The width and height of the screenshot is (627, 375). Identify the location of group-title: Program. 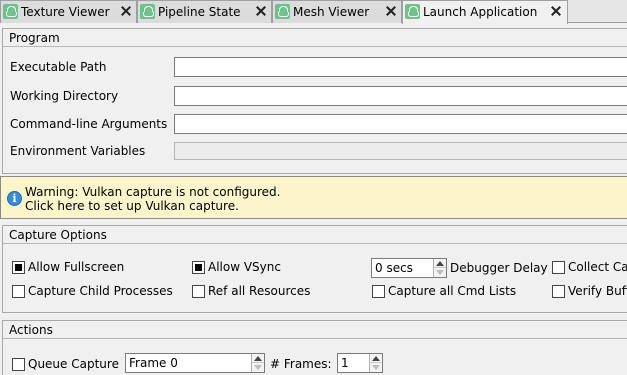
(34, 38).